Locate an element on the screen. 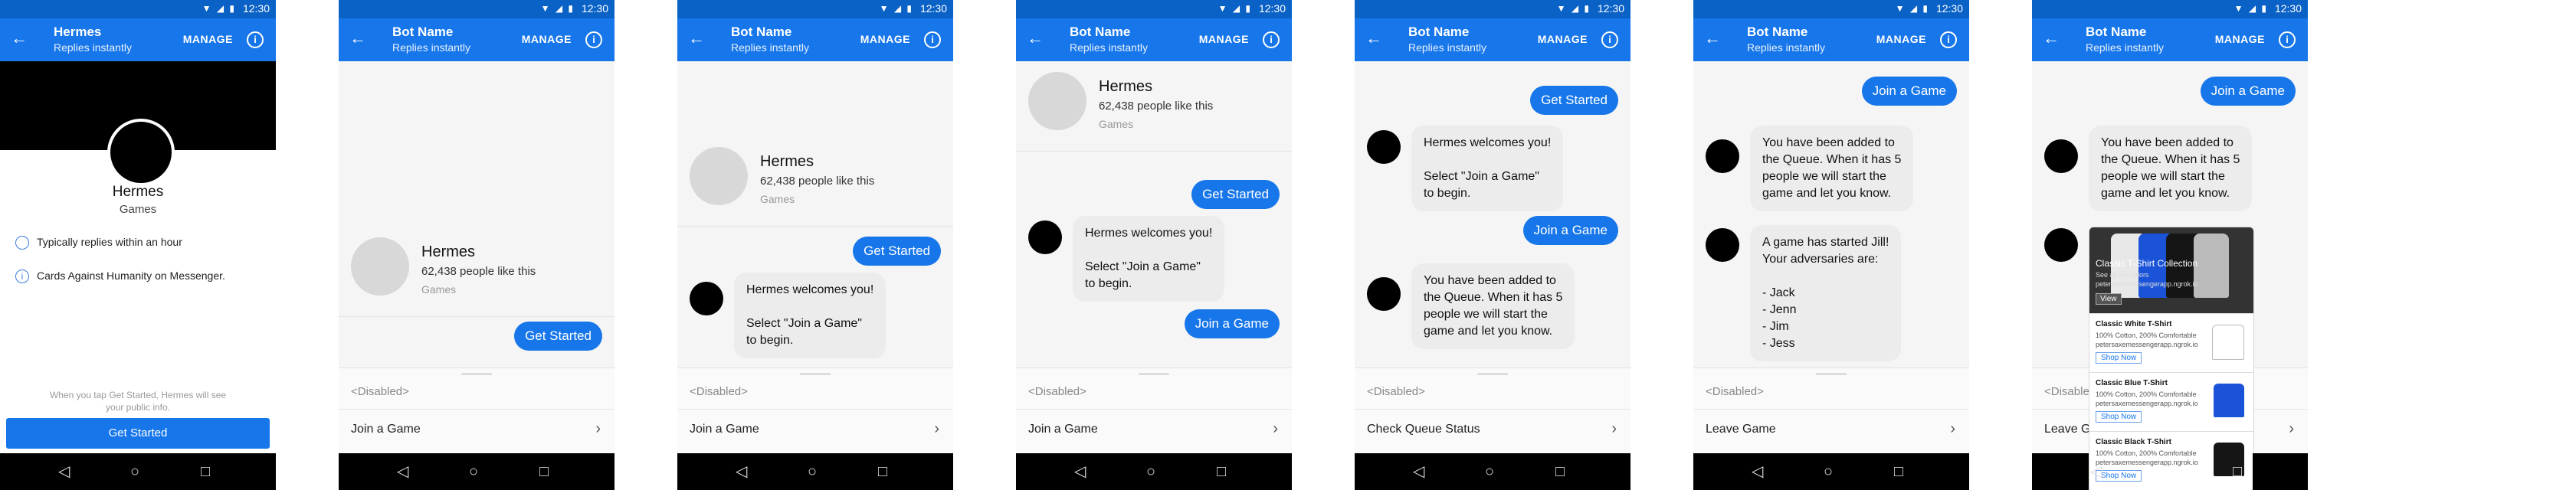  profile-avatar is located at coordinates (141, 152).